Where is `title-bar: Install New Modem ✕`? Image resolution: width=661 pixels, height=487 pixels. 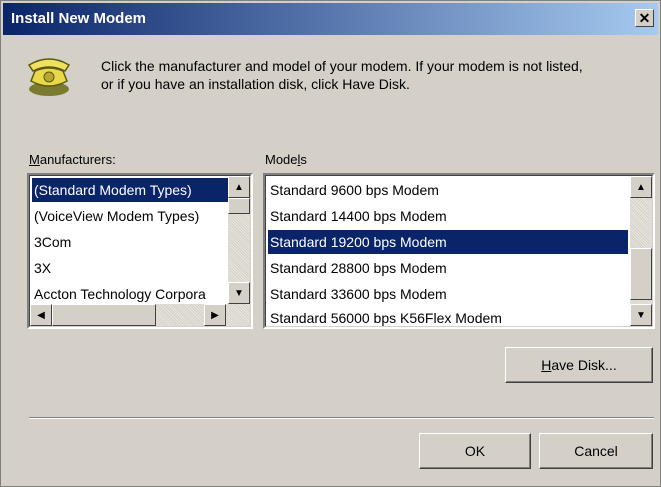 title-bar: Install New Modem ✕ is located at coordinates (330, 19).